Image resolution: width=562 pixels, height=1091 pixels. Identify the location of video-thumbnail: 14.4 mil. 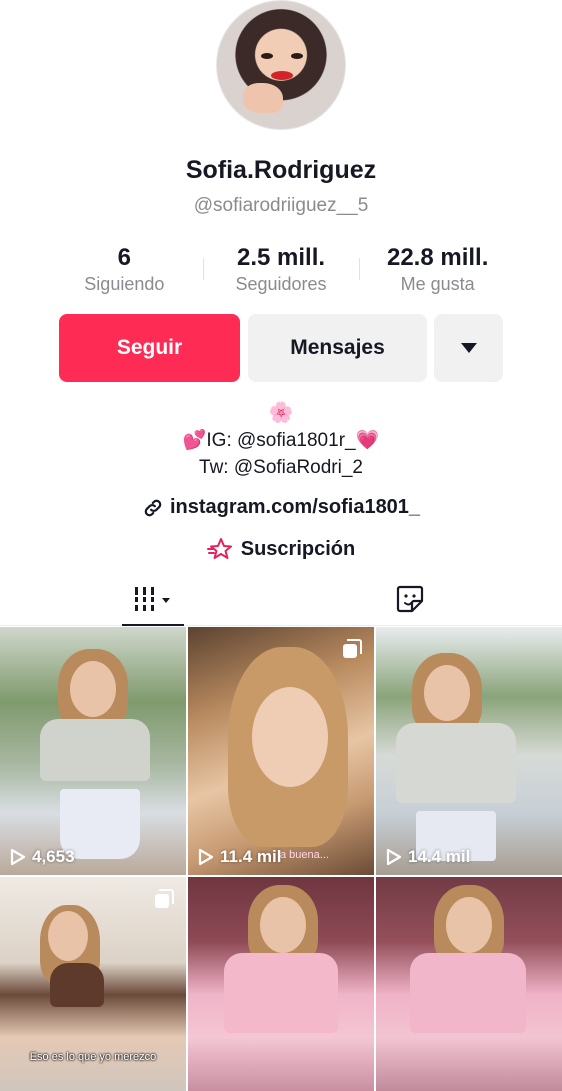
(469, 751).